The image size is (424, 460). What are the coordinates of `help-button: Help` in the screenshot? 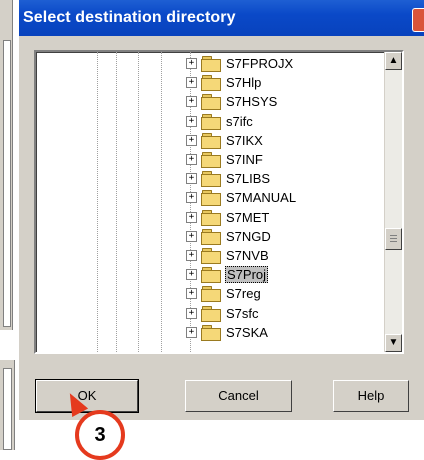 It's located at (371, 396).